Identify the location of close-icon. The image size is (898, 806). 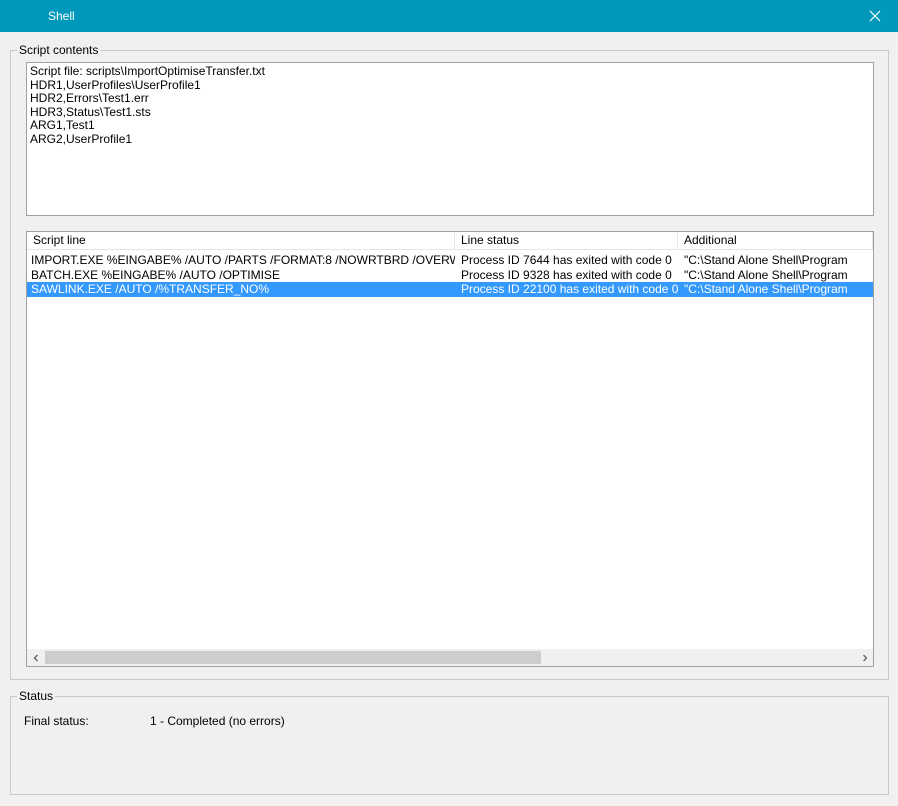
(875, 16).